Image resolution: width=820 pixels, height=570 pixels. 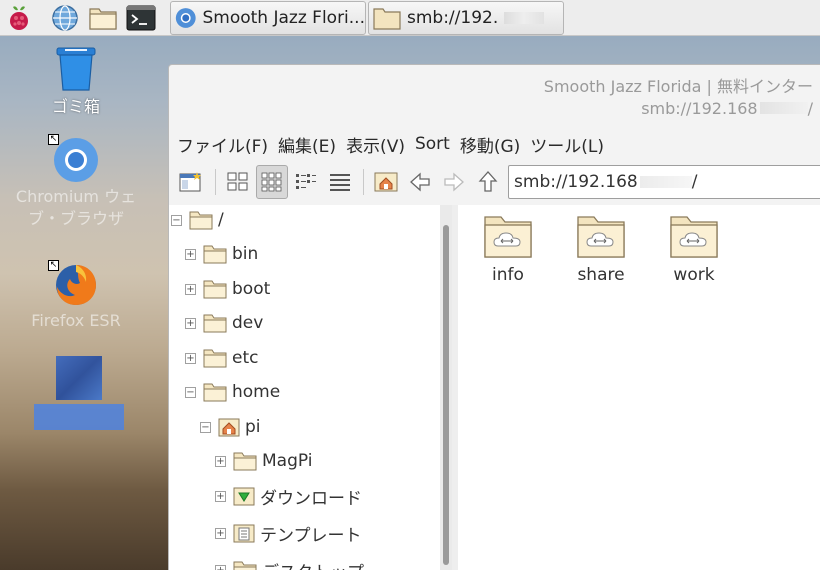 I want to click on home-folder-icon, so click(x=229, y=427).